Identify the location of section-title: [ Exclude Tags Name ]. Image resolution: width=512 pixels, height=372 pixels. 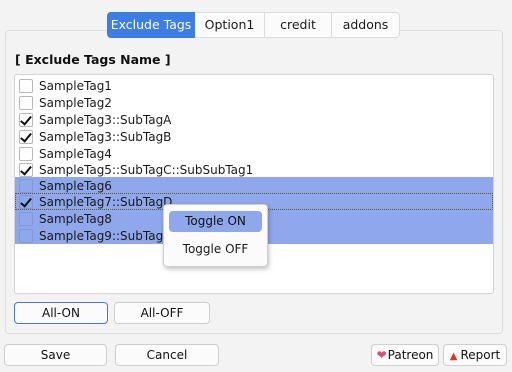
(93, 59).